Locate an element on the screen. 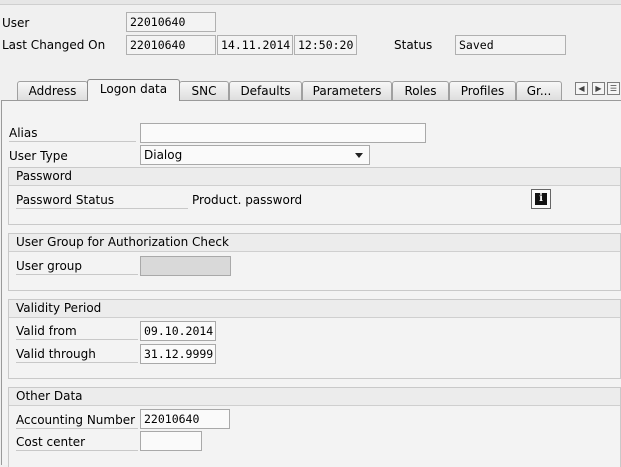 This screenshot has height=467, width=621. accounting-number-underline is located at coordinates (77, 428).